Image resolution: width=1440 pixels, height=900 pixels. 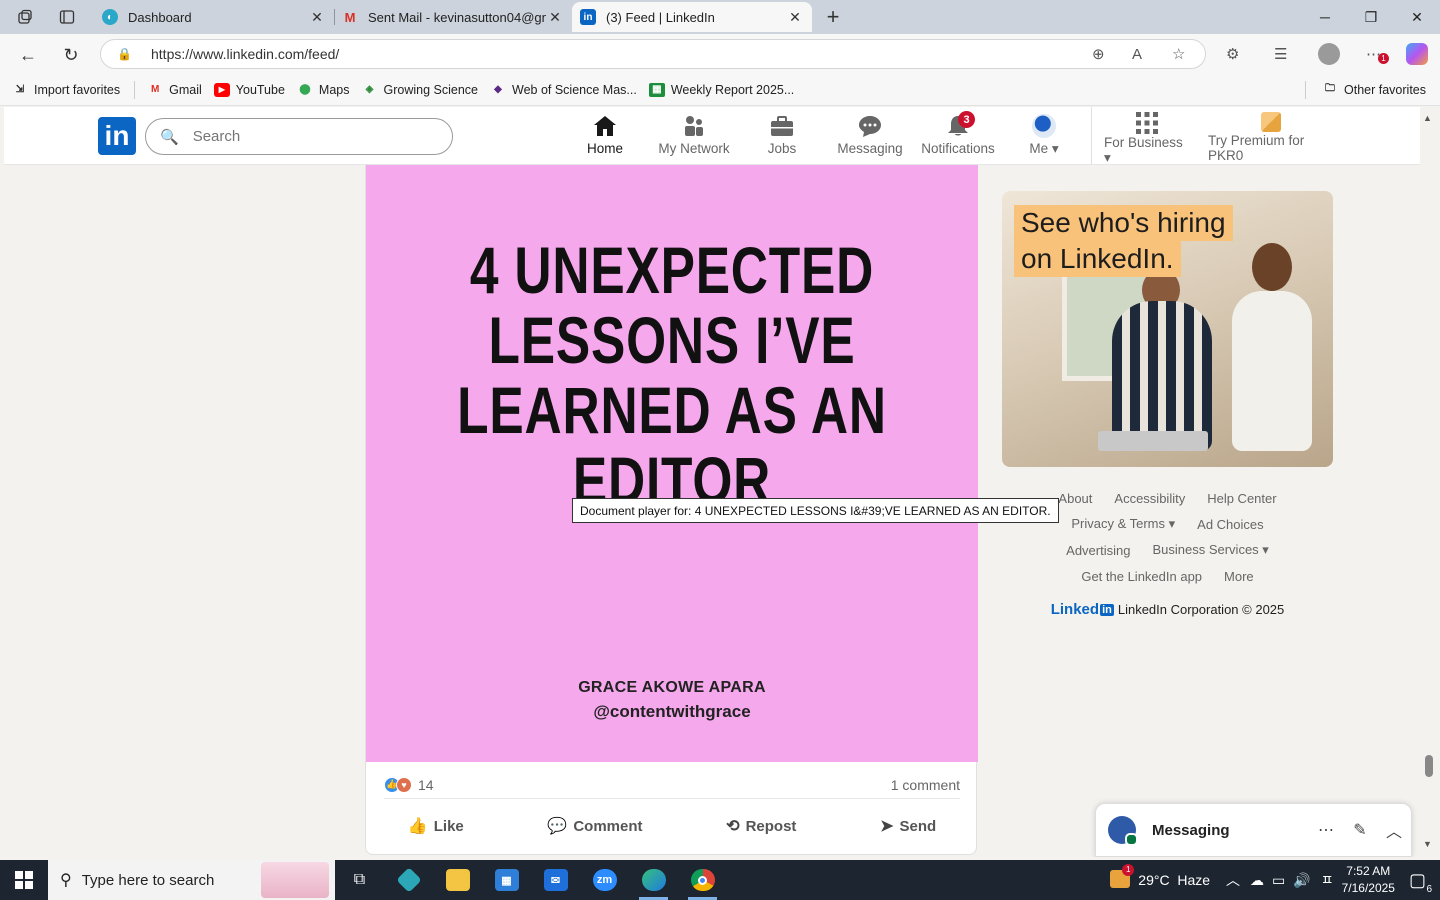 What do you see at coordinates (417, 826) in the screenshot?
I see `thumbs-up-icon: 👍` at bounding box center [417, 826].